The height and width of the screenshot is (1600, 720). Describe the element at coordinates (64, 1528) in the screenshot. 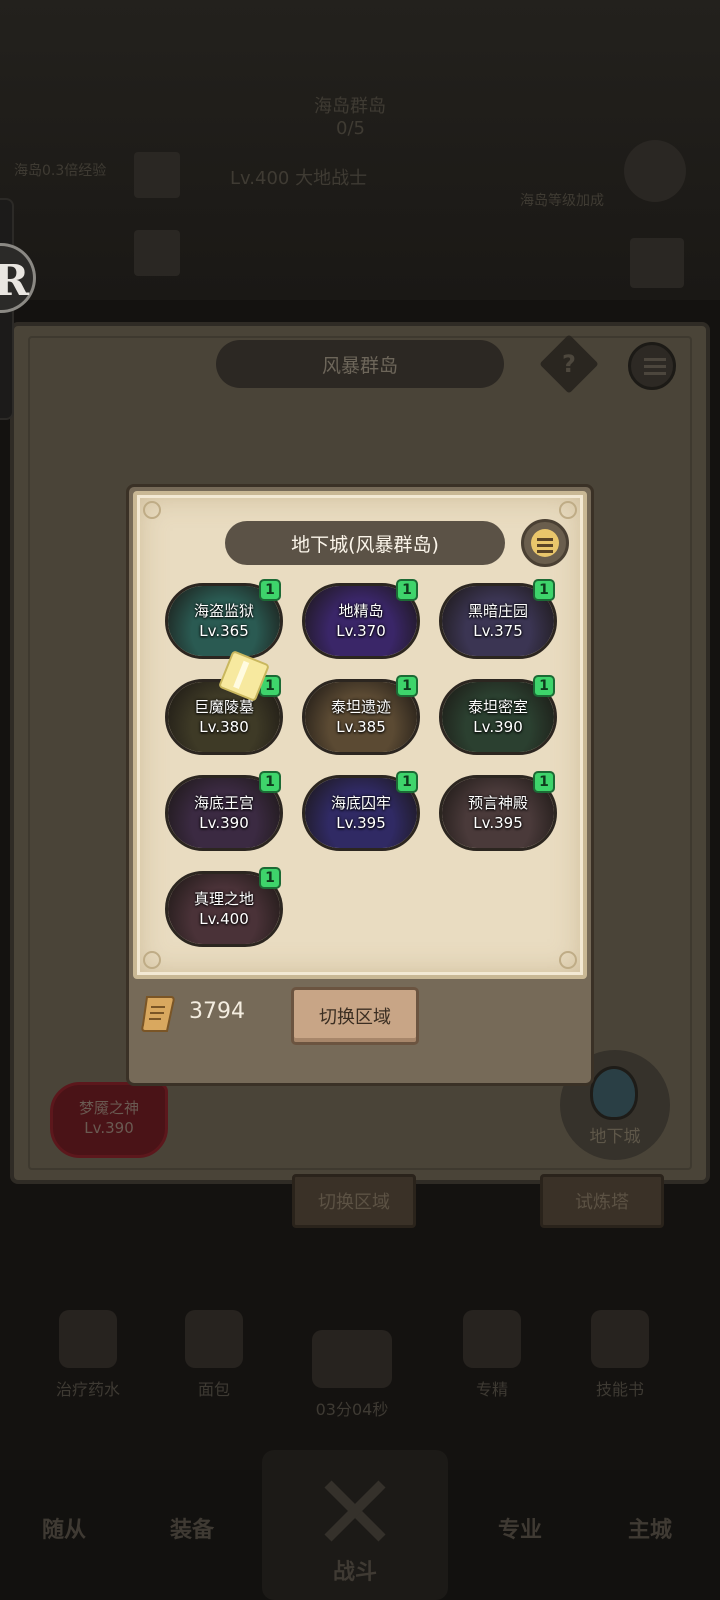

I see `nav-followers: 随从` at that location.